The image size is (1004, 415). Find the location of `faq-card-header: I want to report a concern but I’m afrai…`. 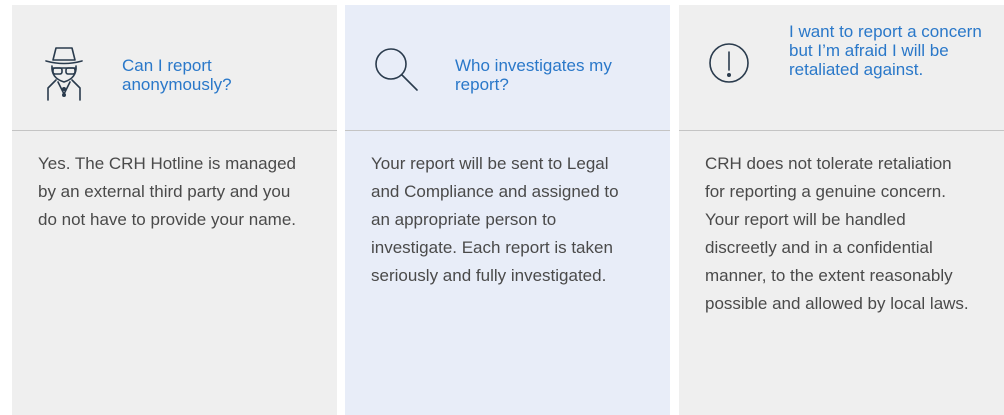

faq-card-header: I want to report a concern but I’m afrai… is located at coordinates (841, 67).